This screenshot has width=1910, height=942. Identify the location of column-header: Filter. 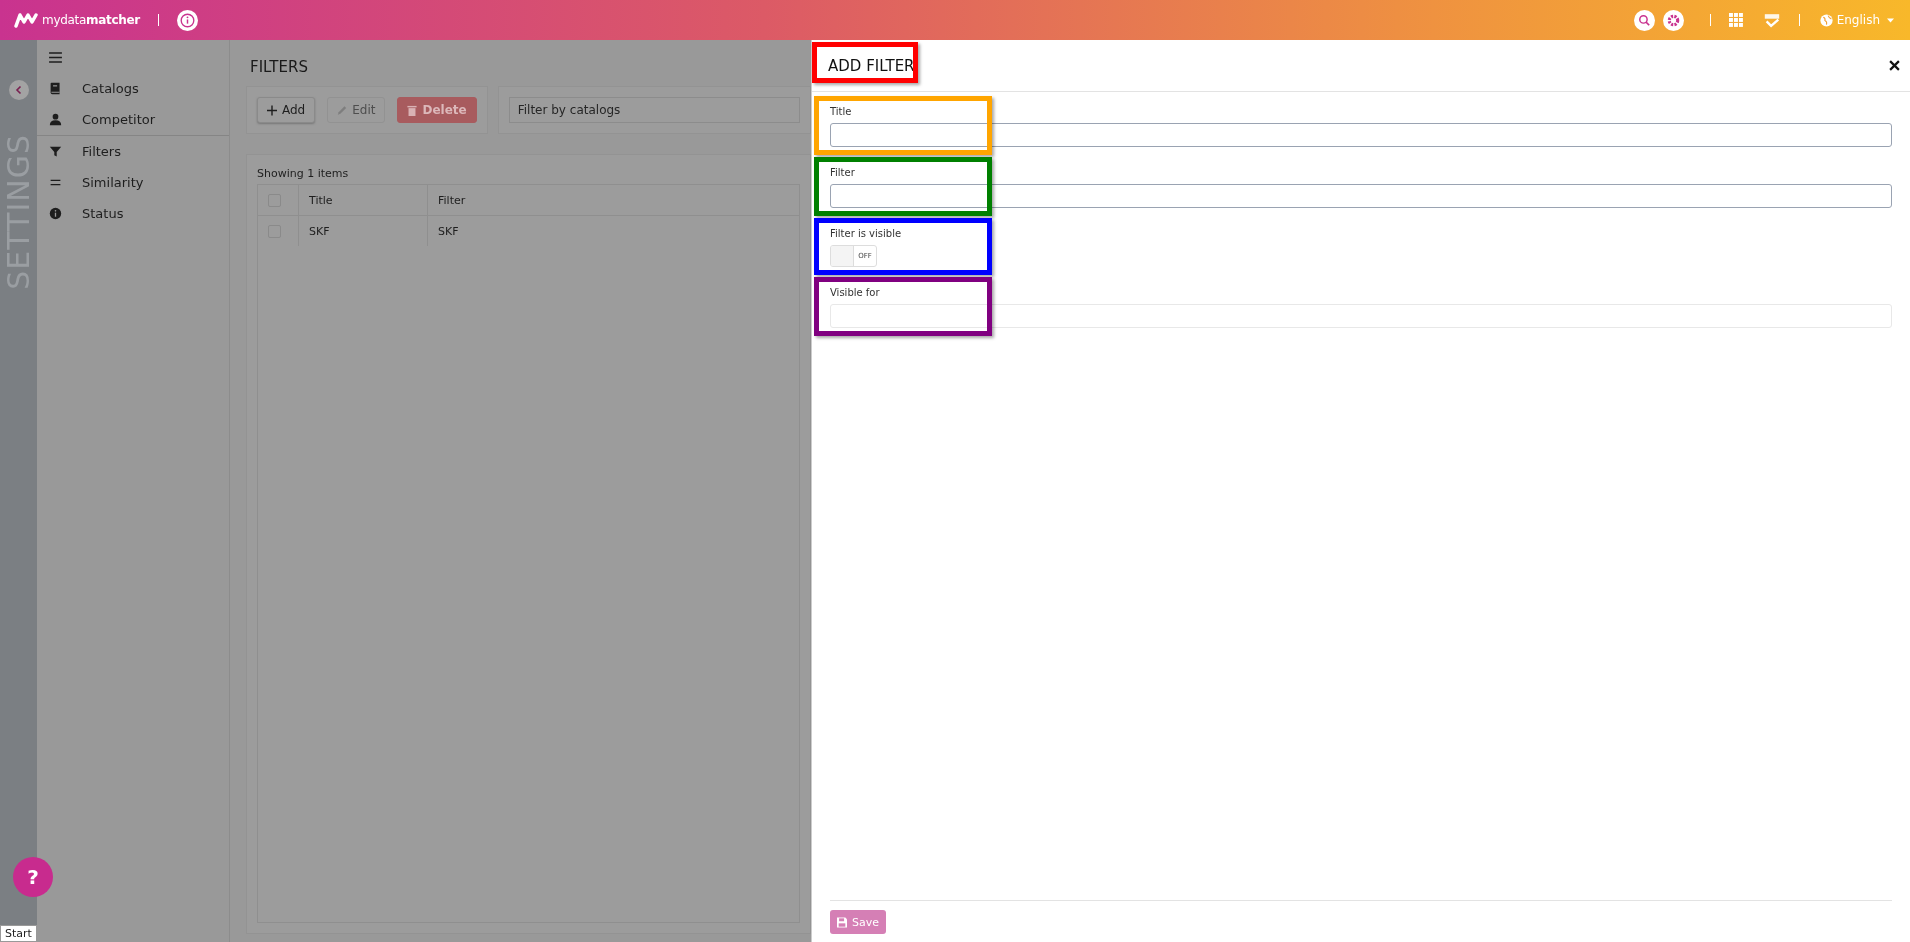
(613, 200).